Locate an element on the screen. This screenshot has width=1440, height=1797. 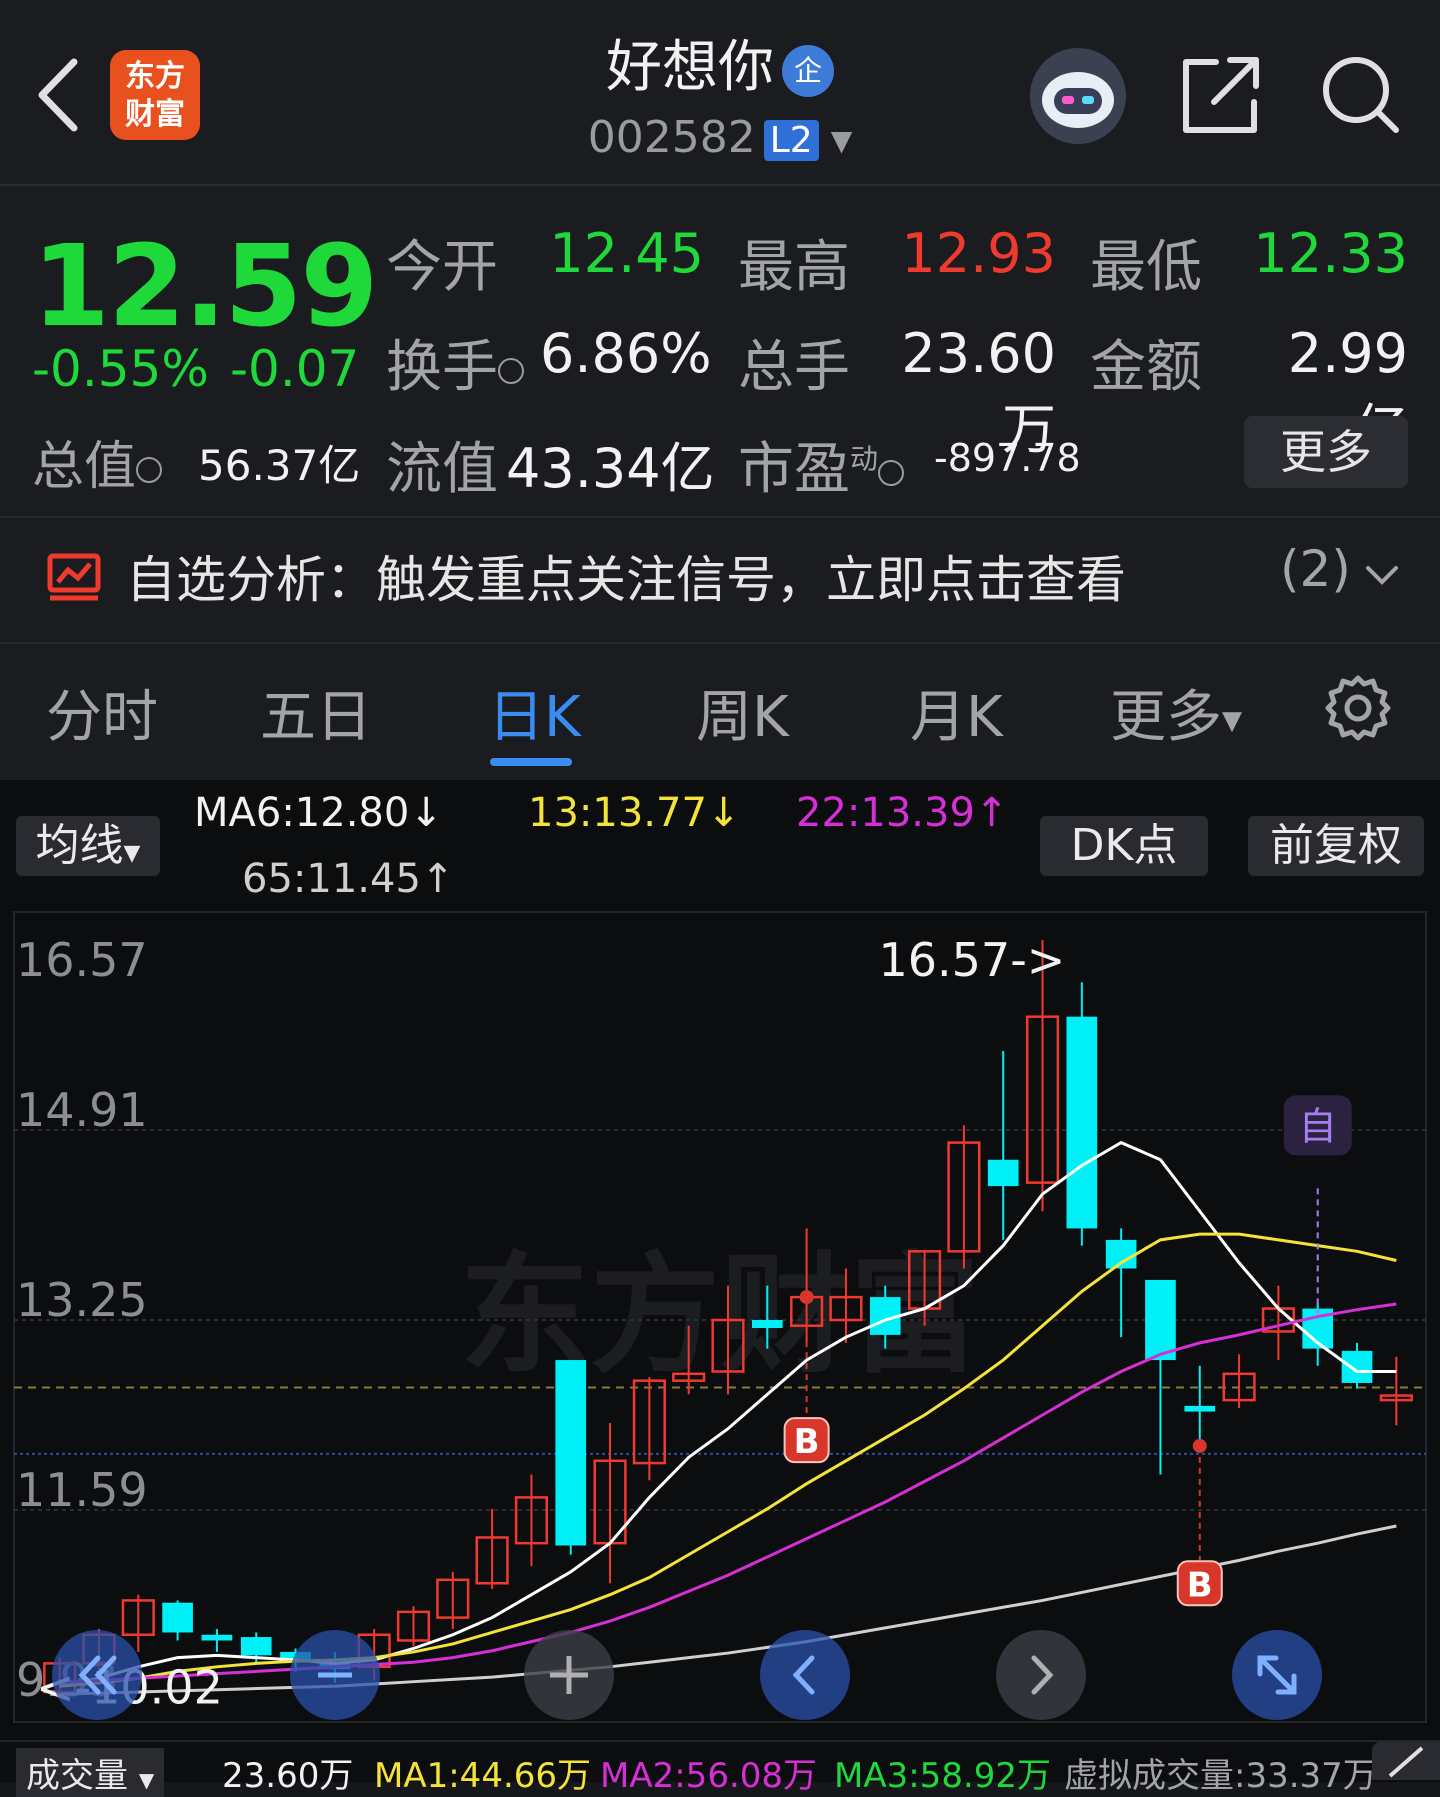
ma-select-label: 均线 is located at coordinates (79, 845).